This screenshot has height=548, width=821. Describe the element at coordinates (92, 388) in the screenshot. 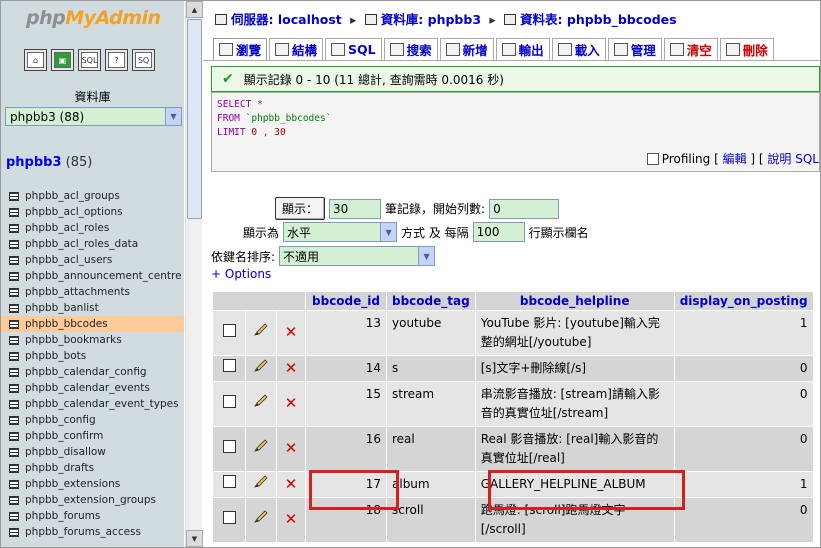

I see `sidebar-item-phpbb-calendar-events: phpbb_calendar_events` at that location.